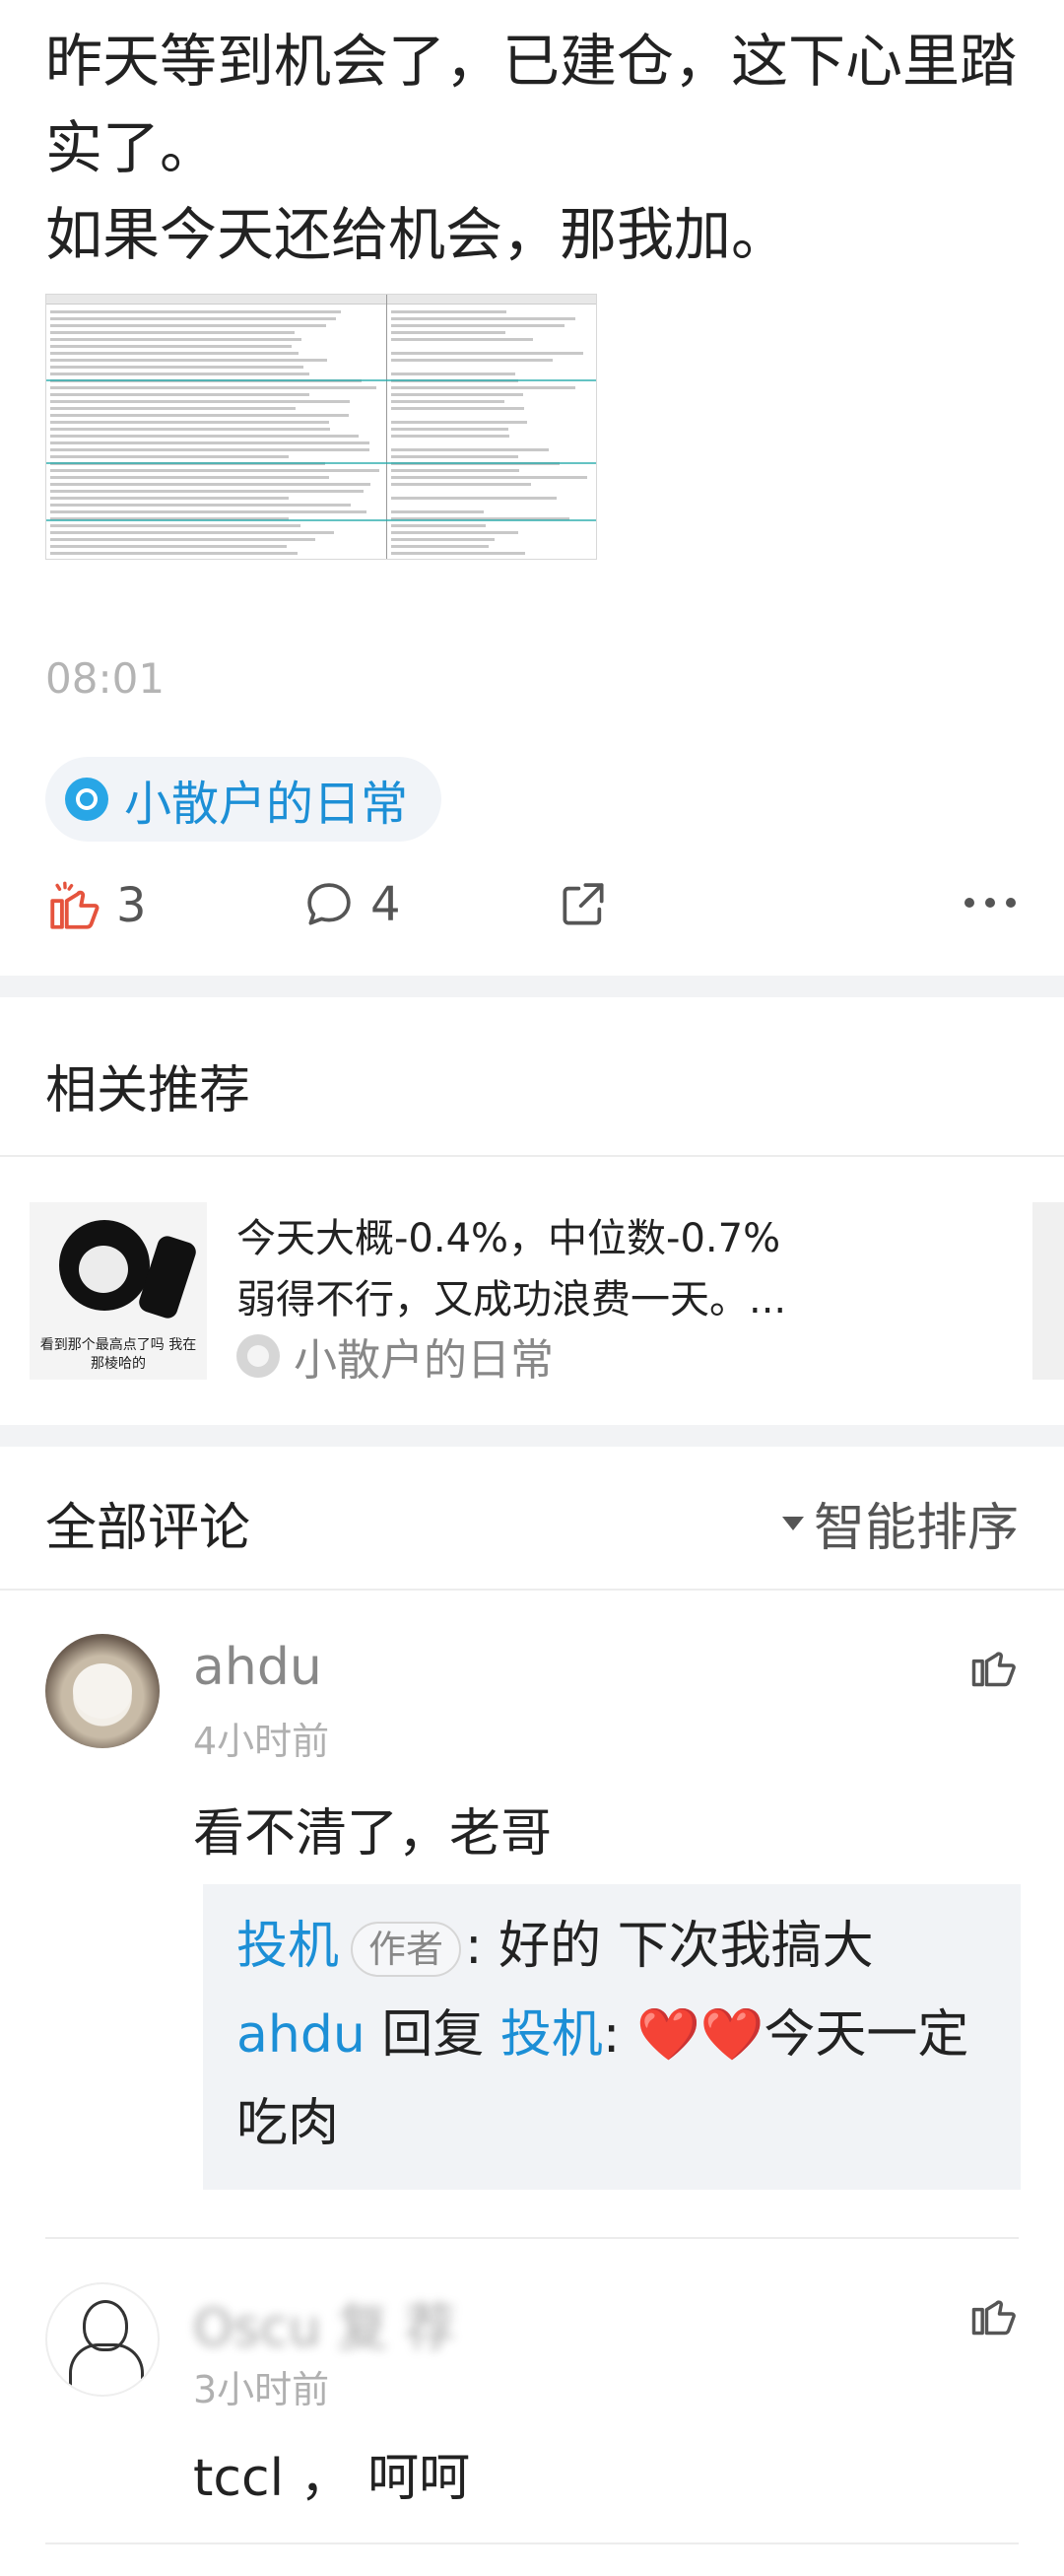 The width and height of the screenshot is (1064, 2576). What do you see at coordinates (386, 904) in the screenshot?
I see `comment-count: 4` at bounding box center [386, 904].